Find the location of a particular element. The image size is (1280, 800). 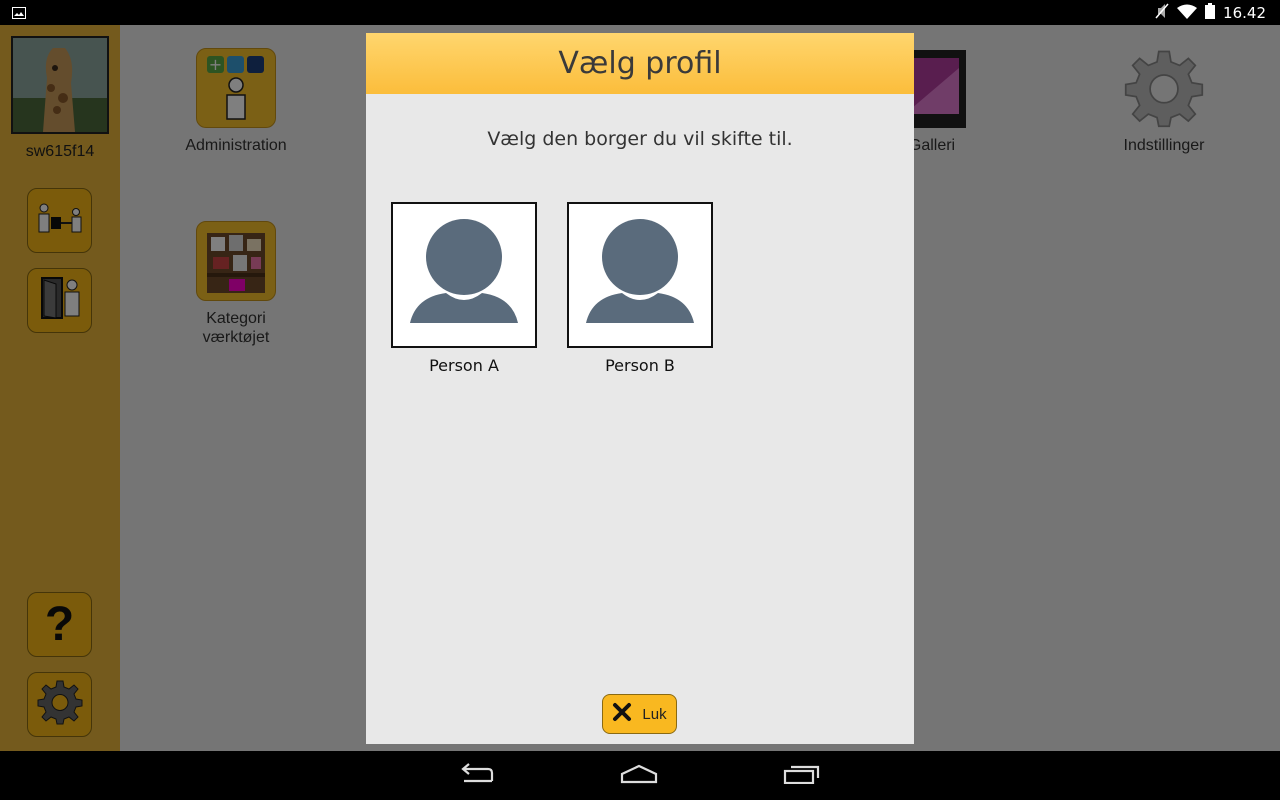

battery-icon is located at coordinates (1210, 13).